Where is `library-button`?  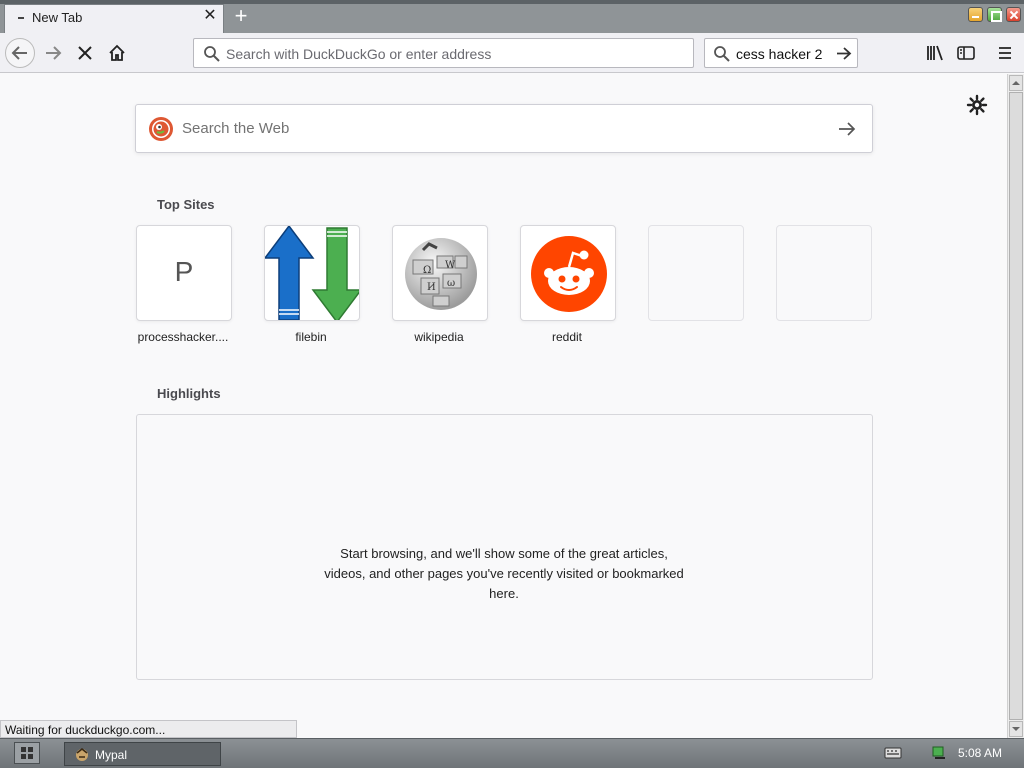
library-button is located at coordinates (935, 53).